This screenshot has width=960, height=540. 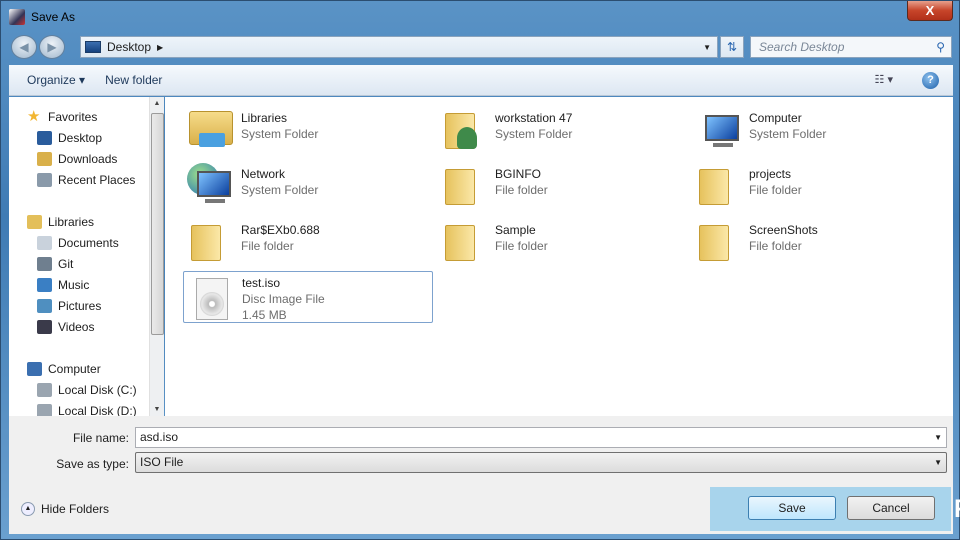 What do you see at coordinates (534, 118) in the screenshot?
I see `file-name: workstation 47` at bounding box center [534, 118].